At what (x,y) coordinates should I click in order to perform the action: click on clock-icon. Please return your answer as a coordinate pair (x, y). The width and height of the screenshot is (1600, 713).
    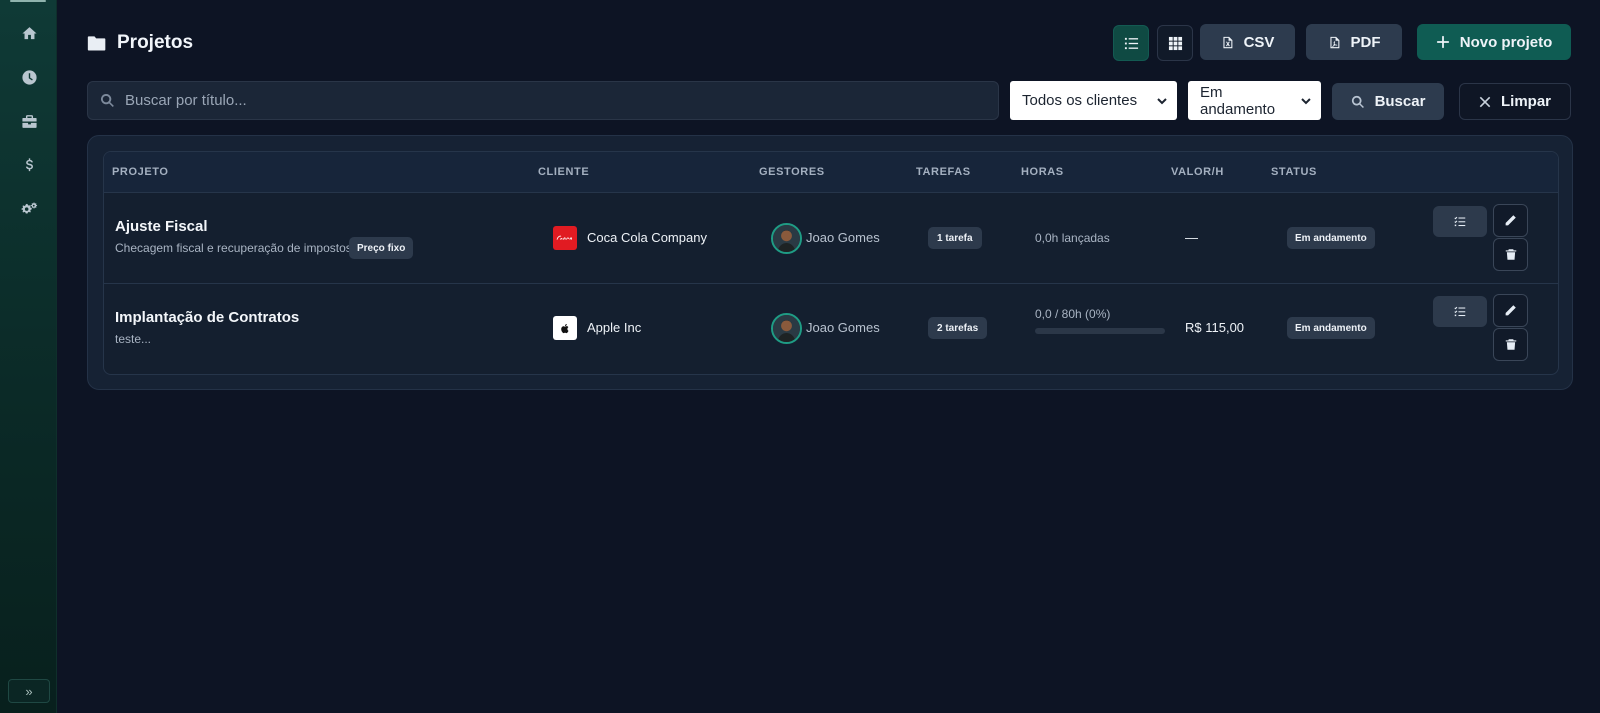
    Looking at the image, I should click on (29, 77).